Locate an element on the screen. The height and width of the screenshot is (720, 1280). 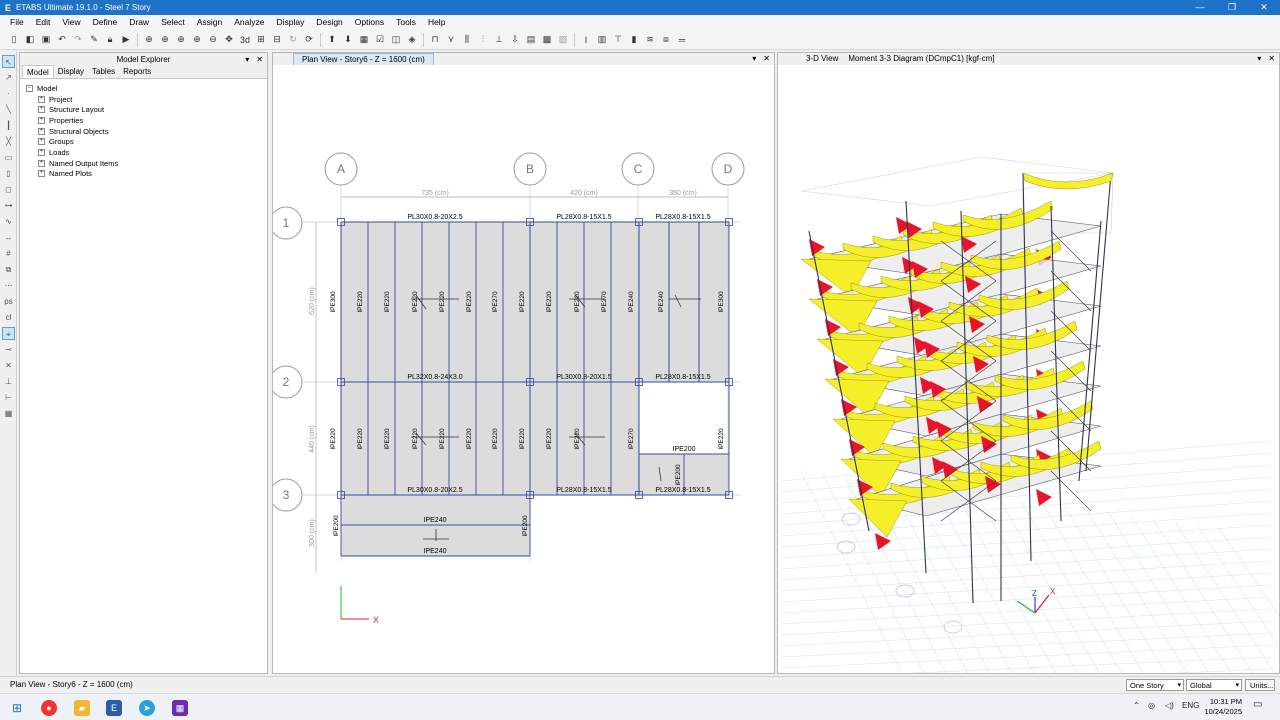
tree-node-structure-layout: + Structure Layout is located at coordinates (146, 109).